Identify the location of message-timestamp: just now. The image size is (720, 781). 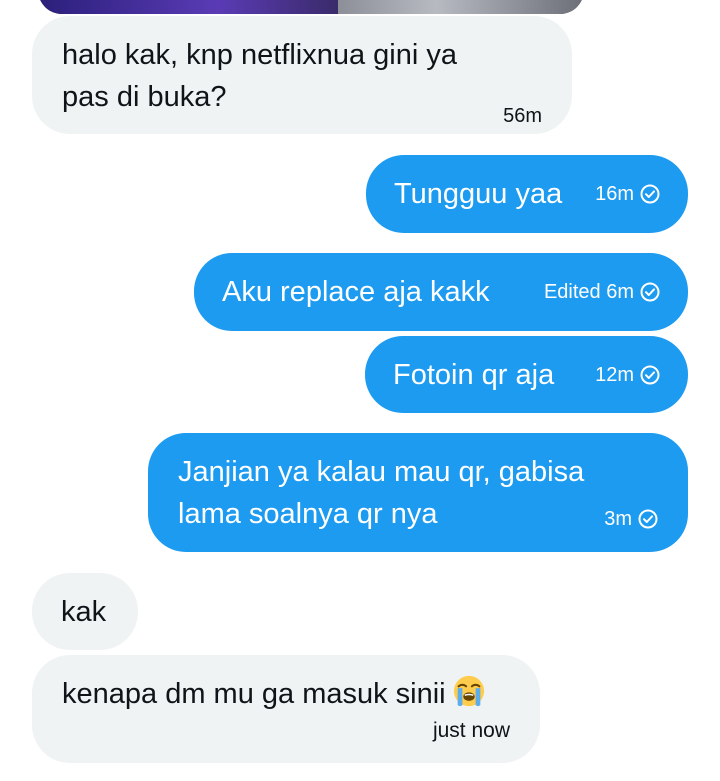
(471, 730).